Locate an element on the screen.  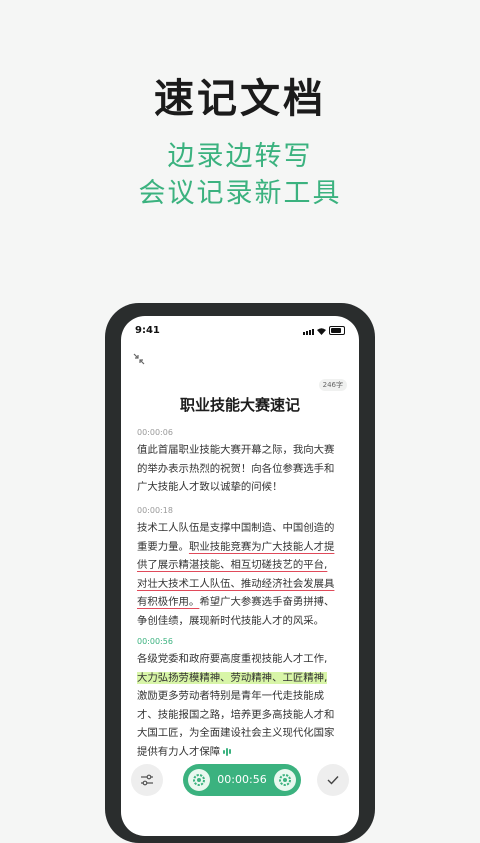
recording-control-right is located at coordinates (285, 780).